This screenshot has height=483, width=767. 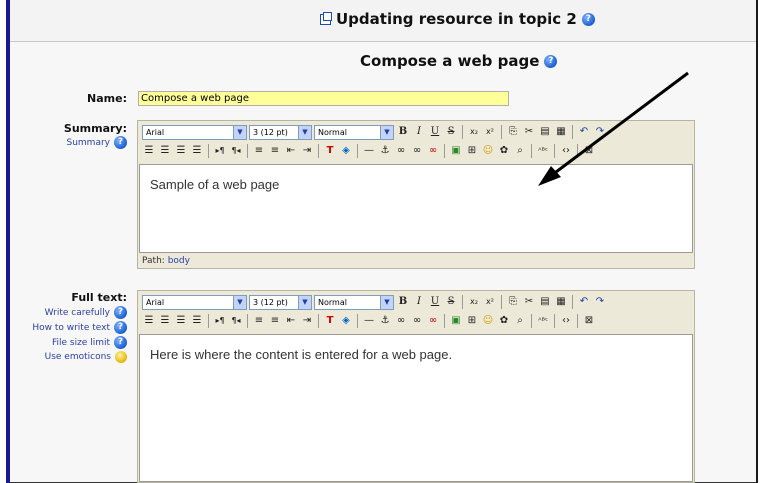 What do you see at coordinates (618, 125) in the screenshot?
I see `arrow-shaft` at bounding box center [618, 125].